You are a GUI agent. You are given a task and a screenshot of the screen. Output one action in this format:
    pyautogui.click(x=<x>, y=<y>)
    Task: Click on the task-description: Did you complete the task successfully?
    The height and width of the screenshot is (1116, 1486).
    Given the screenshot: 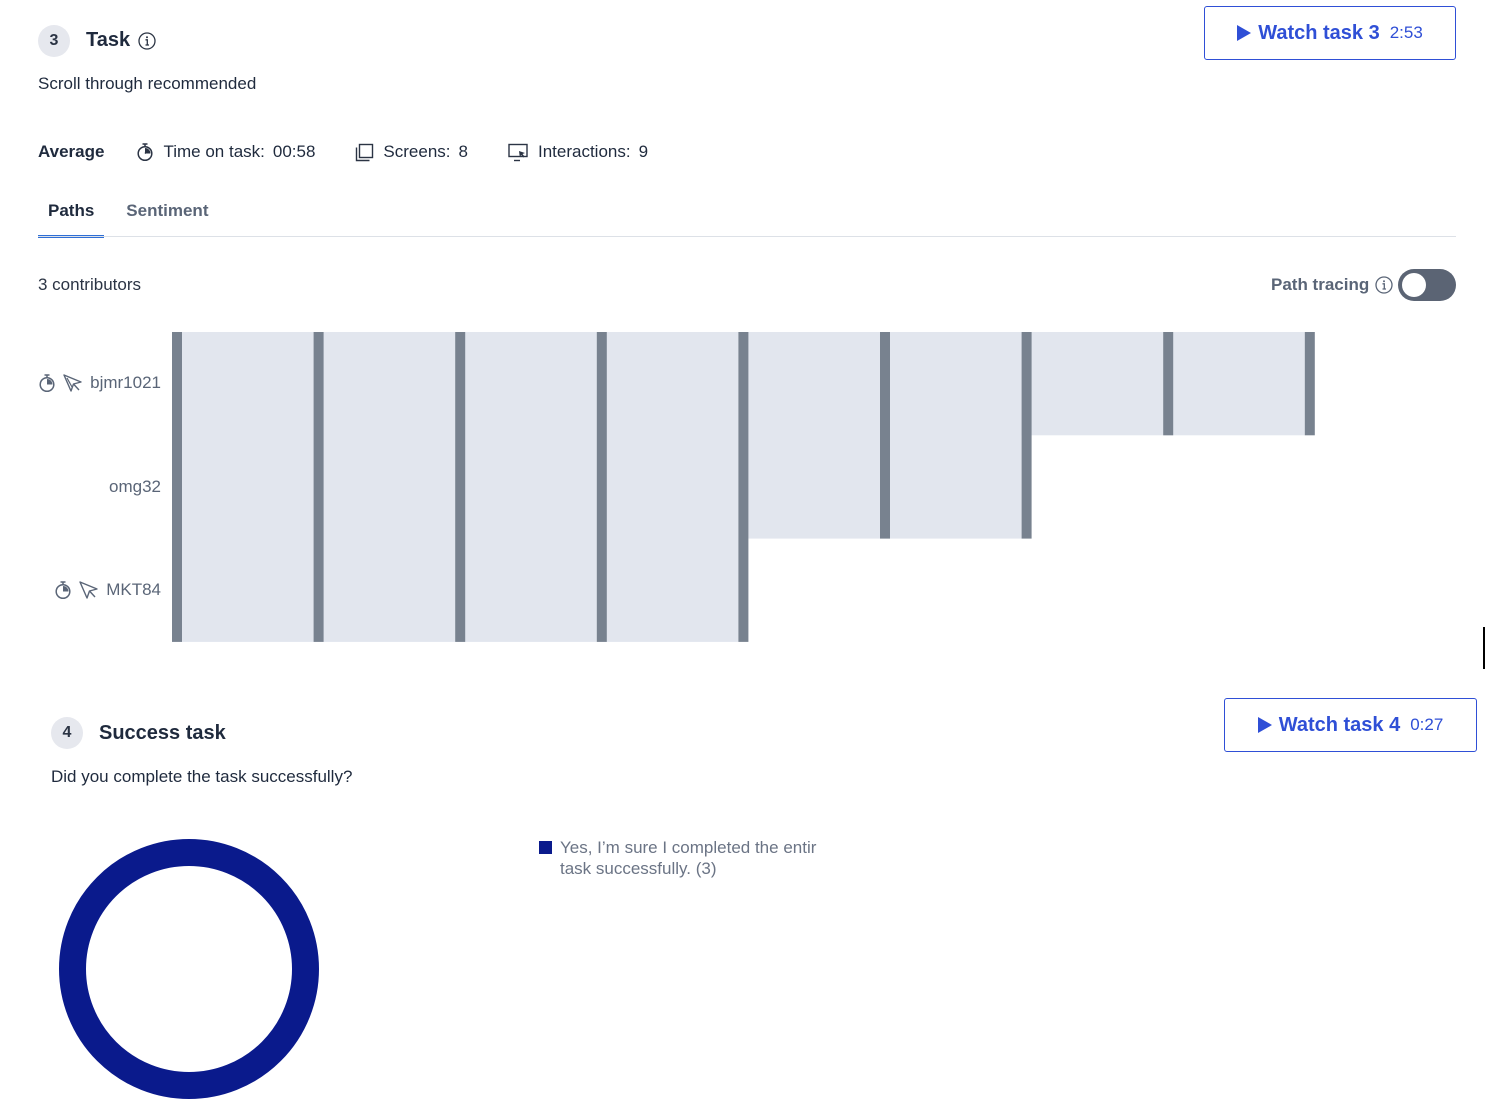 What is the action you would take?
    pyautogui.click(x=202, y=776)
    